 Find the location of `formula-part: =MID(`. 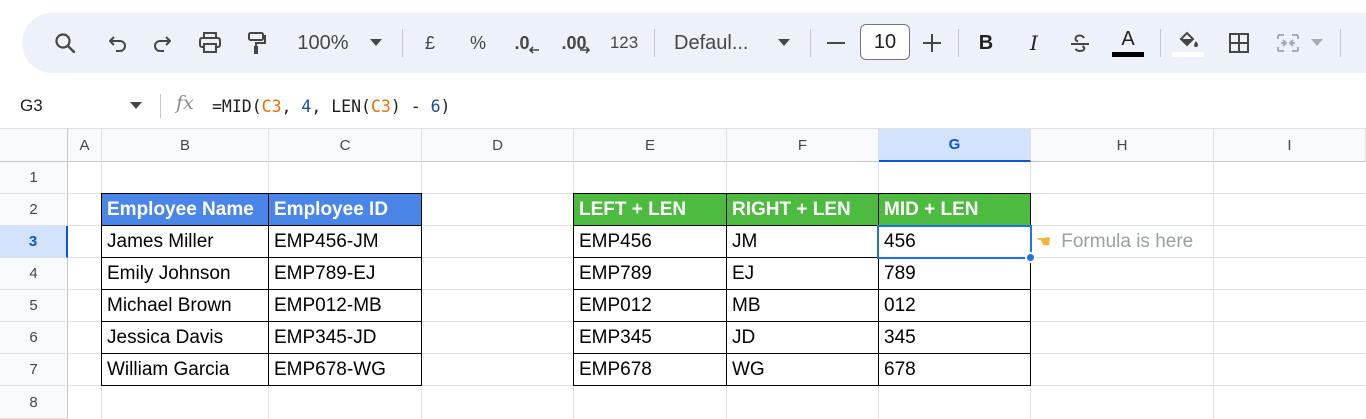

formula-part: =MID( is located at coordinates (237, 106).